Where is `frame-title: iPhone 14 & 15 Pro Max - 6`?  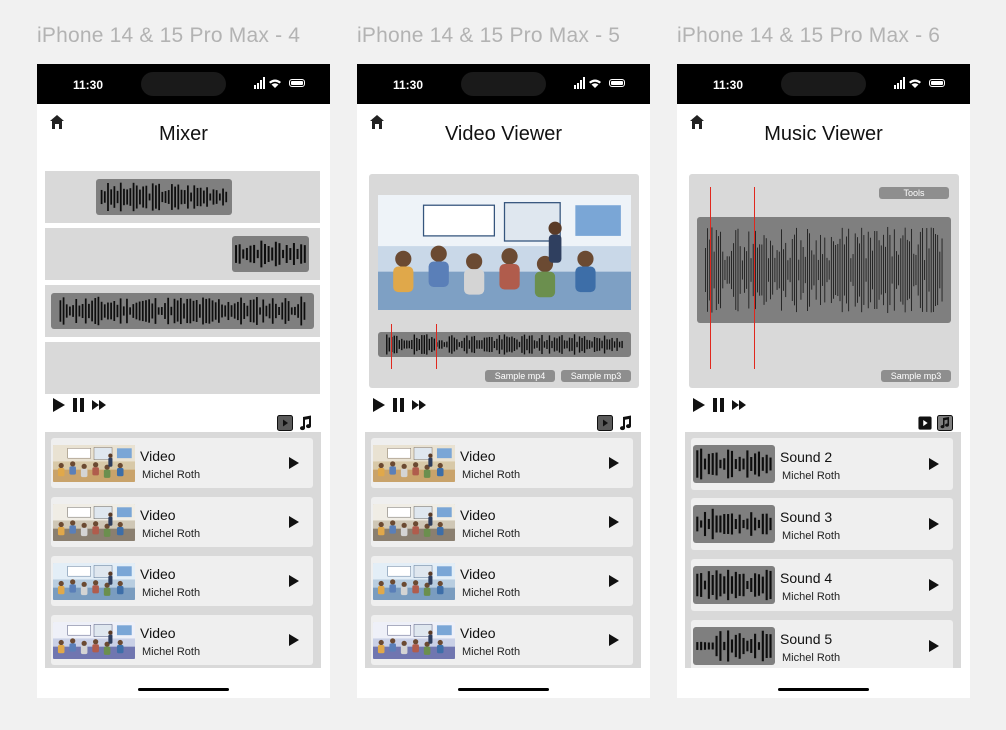 frame-title: iPhone 14 & 15 Pro Max - 6 is located at coordinates (809, 35).